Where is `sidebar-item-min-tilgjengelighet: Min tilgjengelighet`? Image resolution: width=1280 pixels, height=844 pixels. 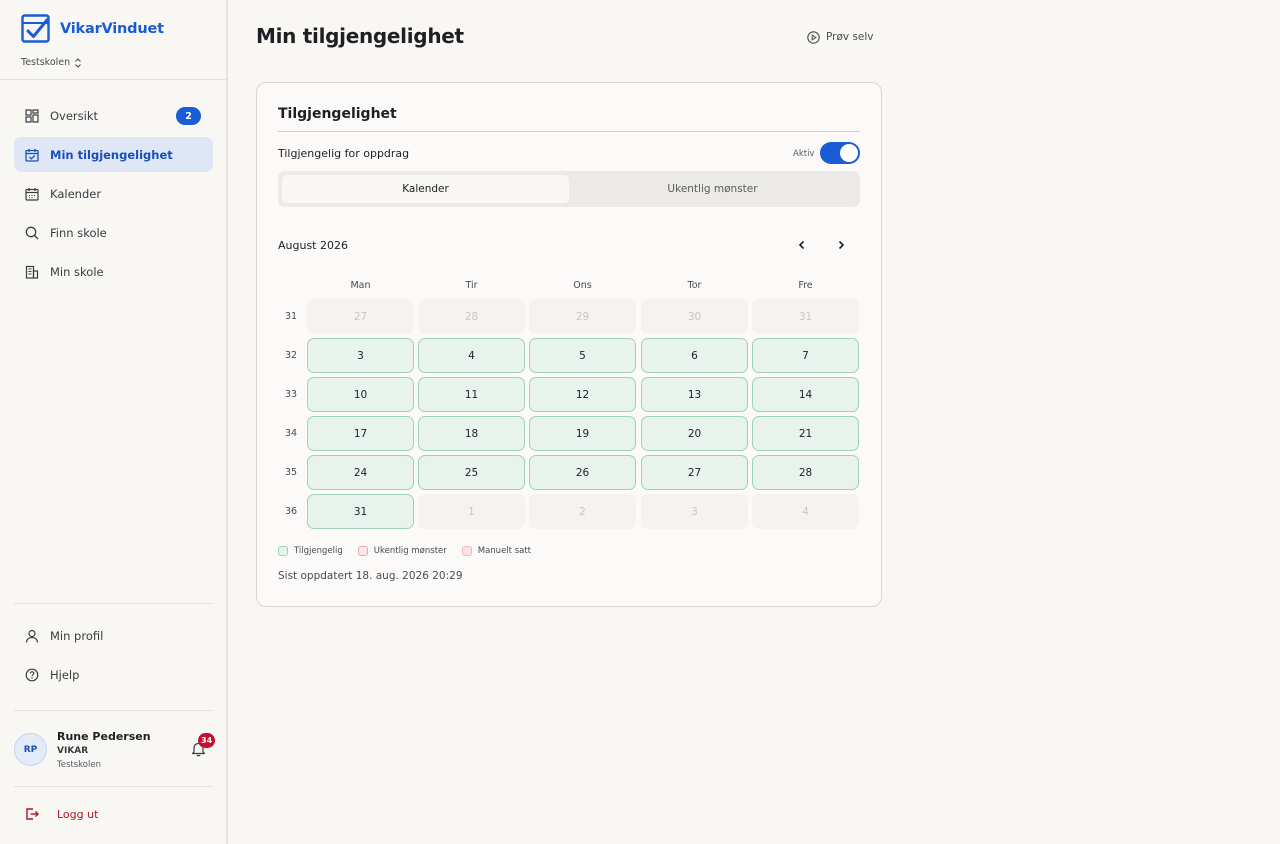 sidebar-item-min-tilgjengelighet: Min tilgjengelighet is located at coordinates (113, 154).